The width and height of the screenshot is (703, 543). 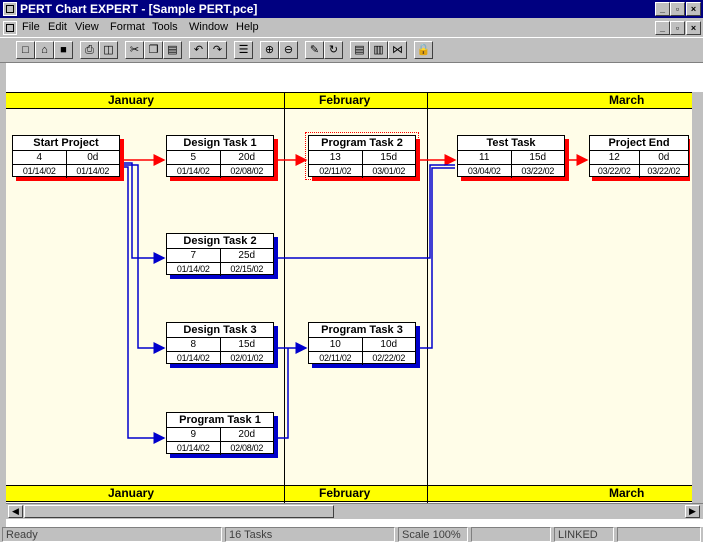 I want to click on task-end: 02/22/02, so click(x=388, y=358).